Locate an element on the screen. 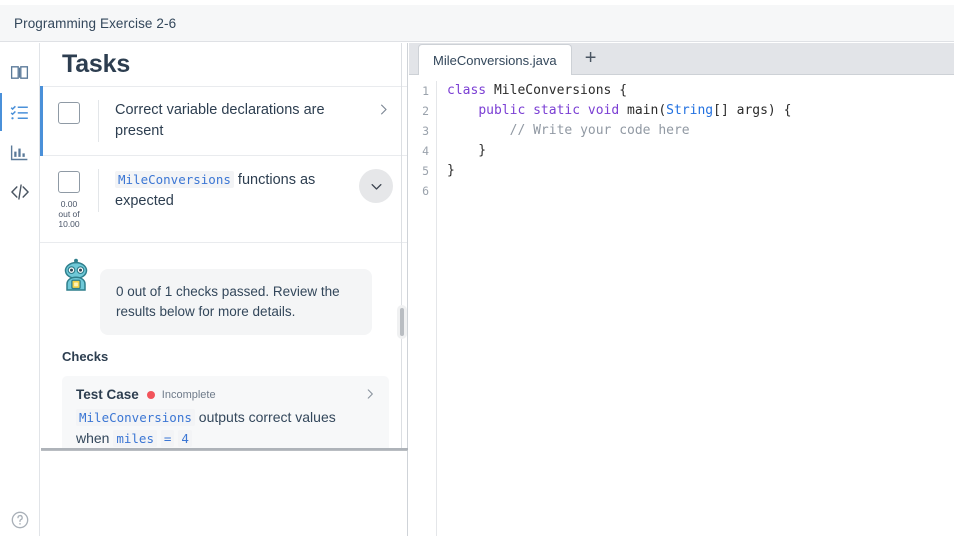  checklist-icon is located at coordinates (19, 112).